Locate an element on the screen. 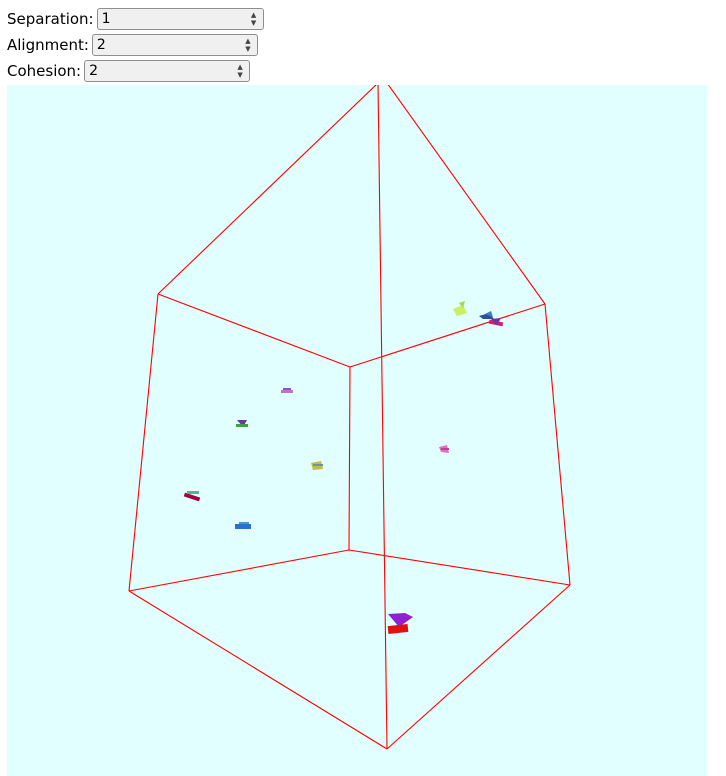  alignment-stepper: ▲ ▼ is located at coordinates (248, 45).